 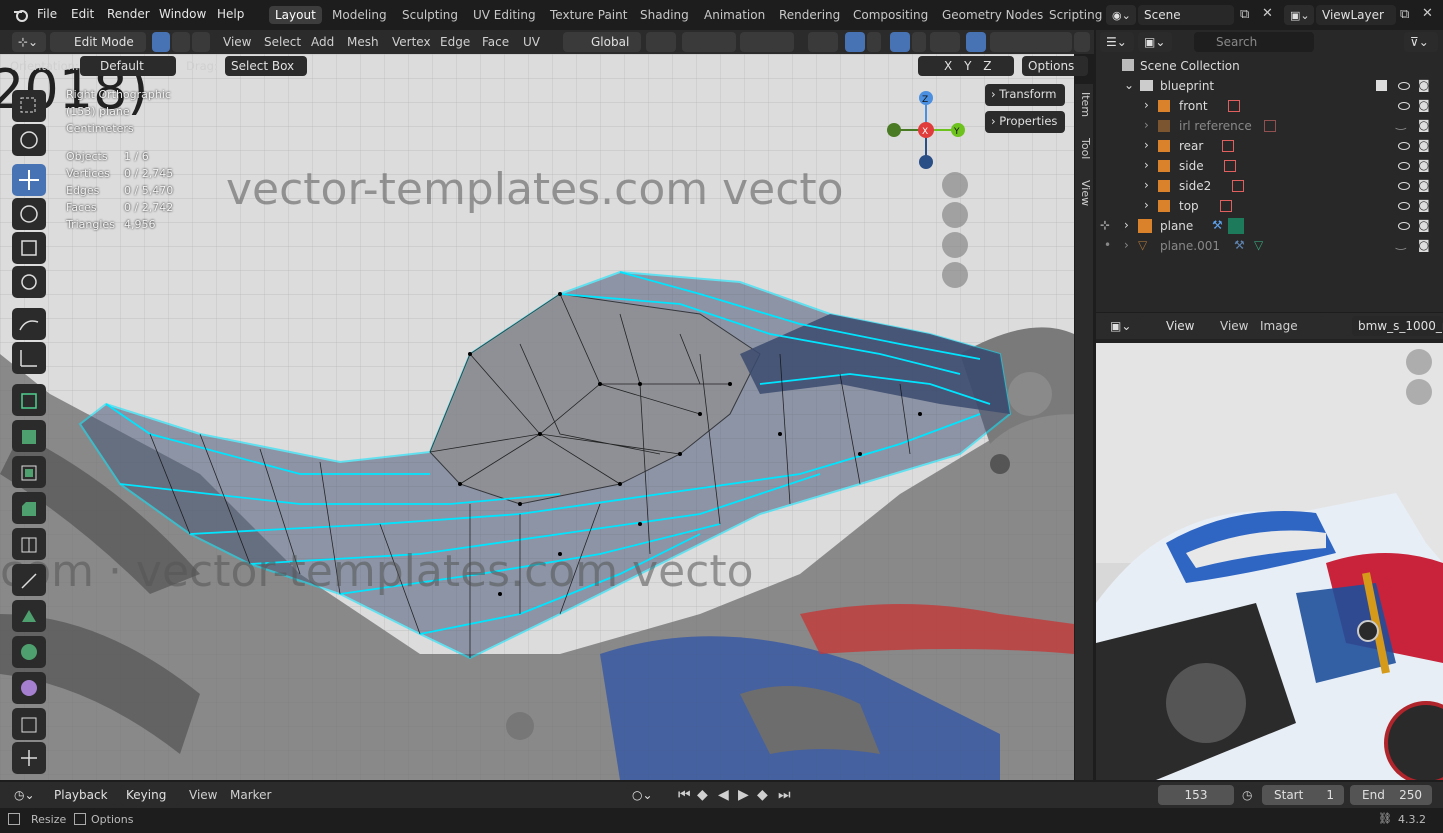 I want to click on jump-keyframe-forward-icon: ◆, so click(x=762, y=795).